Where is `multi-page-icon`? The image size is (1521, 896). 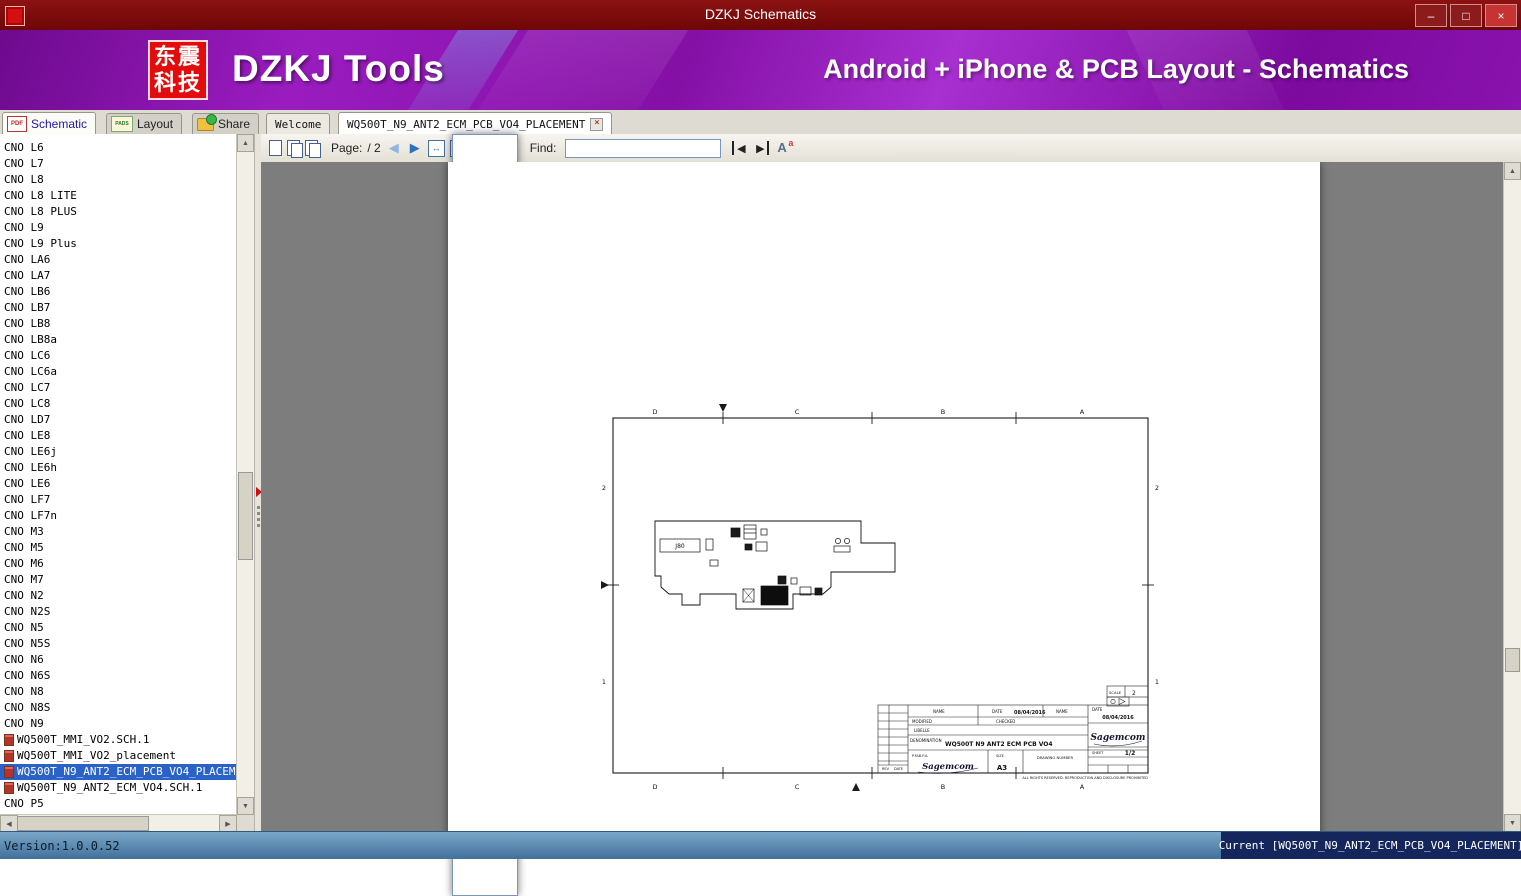
multi-page-icon is located at coordinates (313, 149).